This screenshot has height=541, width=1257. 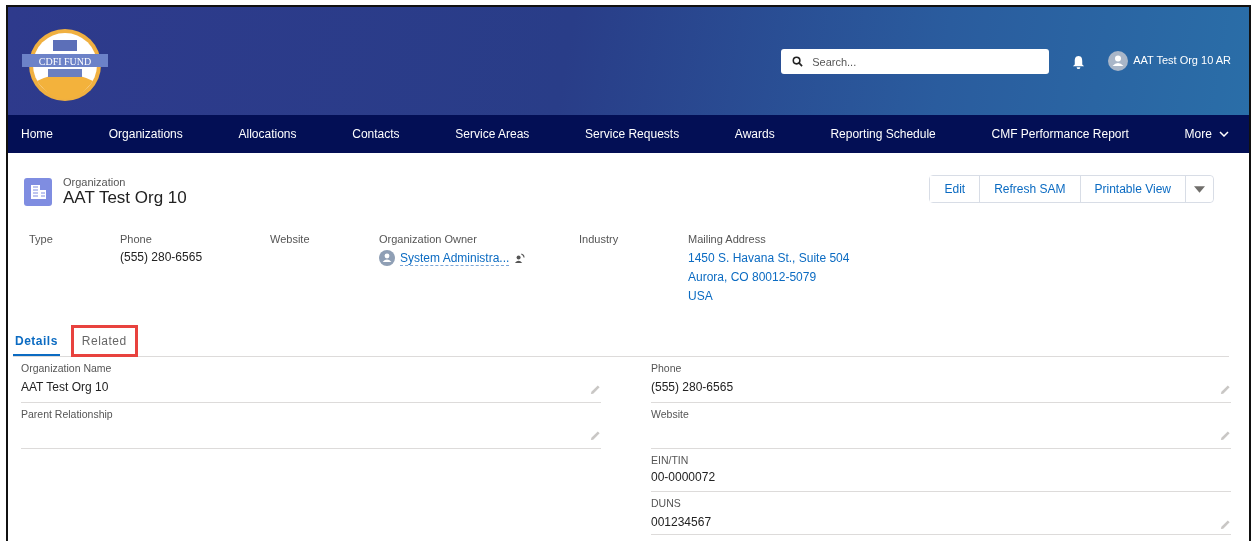 What do you see at coordinates (632, 134) in the screenshot?
I see `nav-tab: Service Requests` at bounding box center [632, 134].